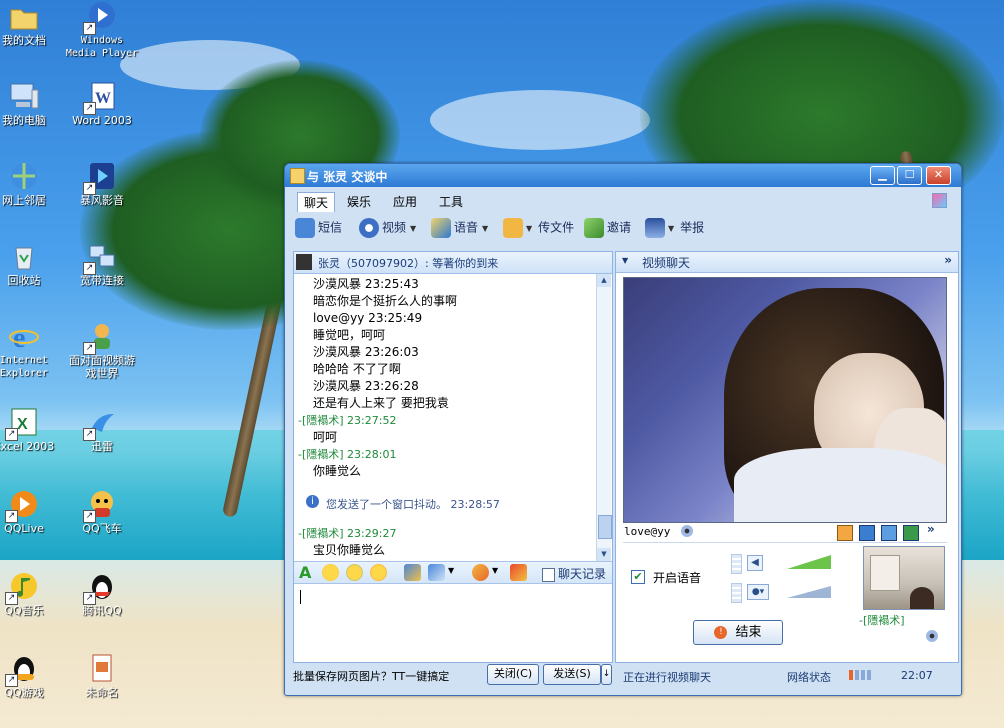 Image resolution: width=1004 pixels, height=728 pixels. What do you see at coordinates (413, 504) in the screenshot?
I see `system-notice: 您发送了一个窗口抖动。 23:28:57` at bounding box center [413, 504].